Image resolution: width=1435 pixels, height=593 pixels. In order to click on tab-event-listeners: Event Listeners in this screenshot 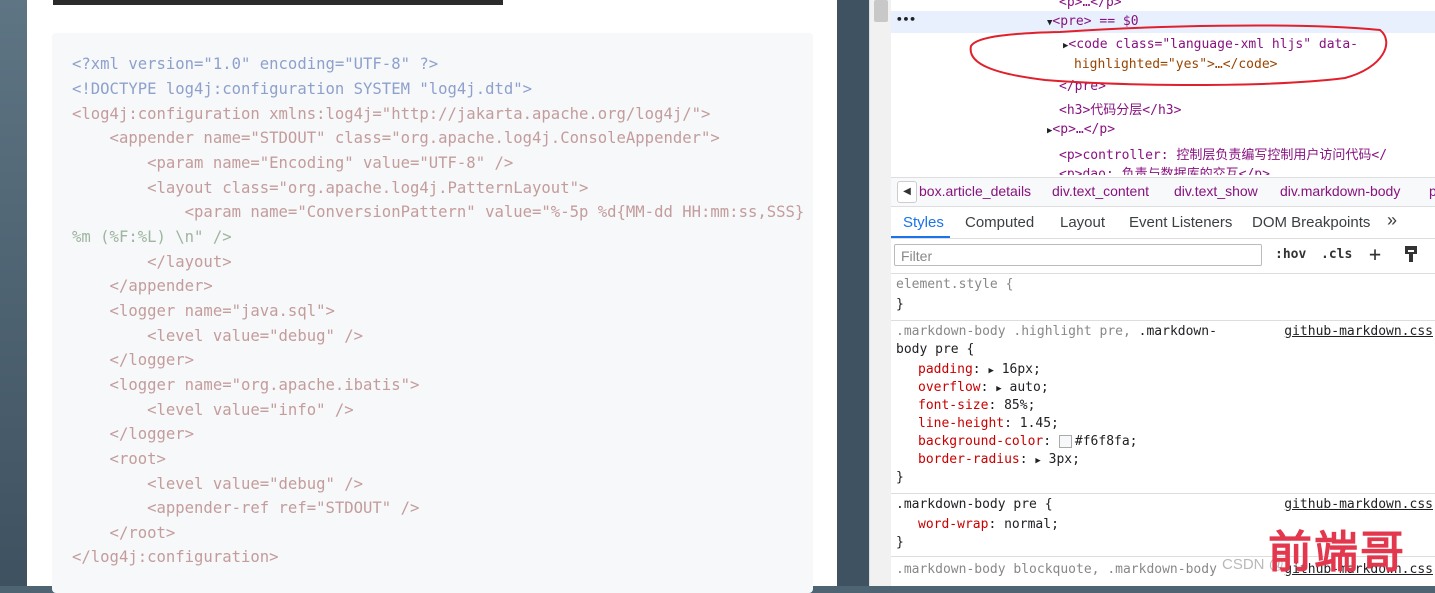, I will do `click(1180, 222)`.